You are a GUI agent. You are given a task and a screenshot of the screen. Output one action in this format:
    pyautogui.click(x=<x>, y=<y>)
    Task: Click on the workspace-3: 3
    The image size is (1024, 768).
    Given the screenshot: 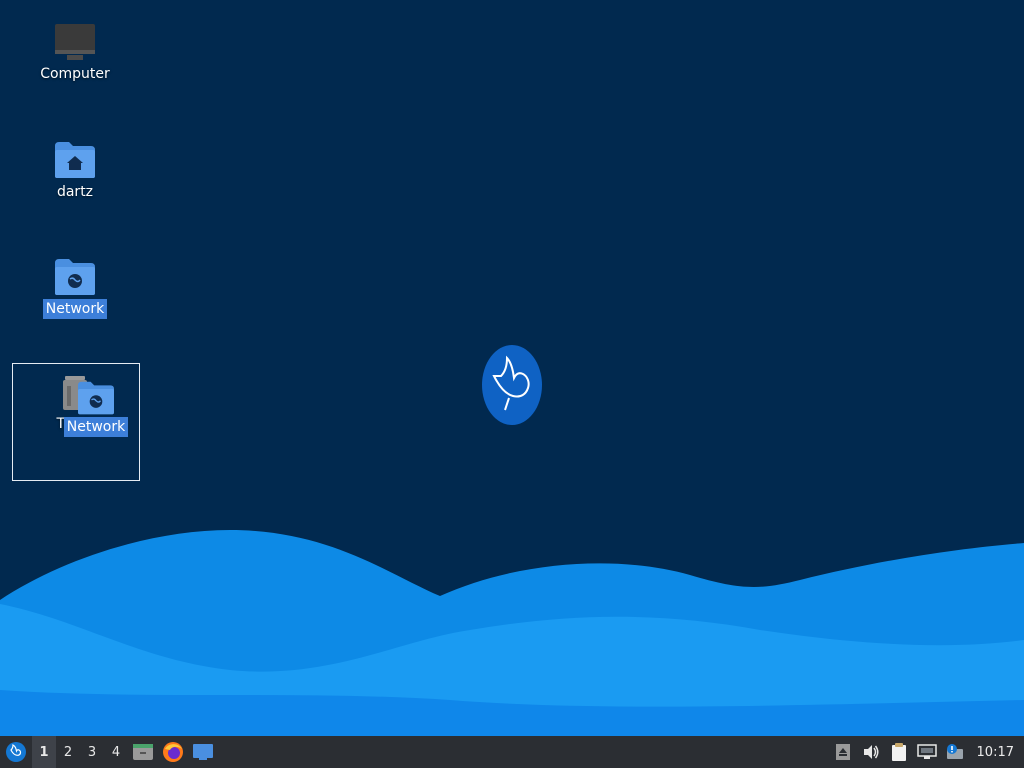 What is the action you would take?
    pyautogui.click(x=92, y=752)
    